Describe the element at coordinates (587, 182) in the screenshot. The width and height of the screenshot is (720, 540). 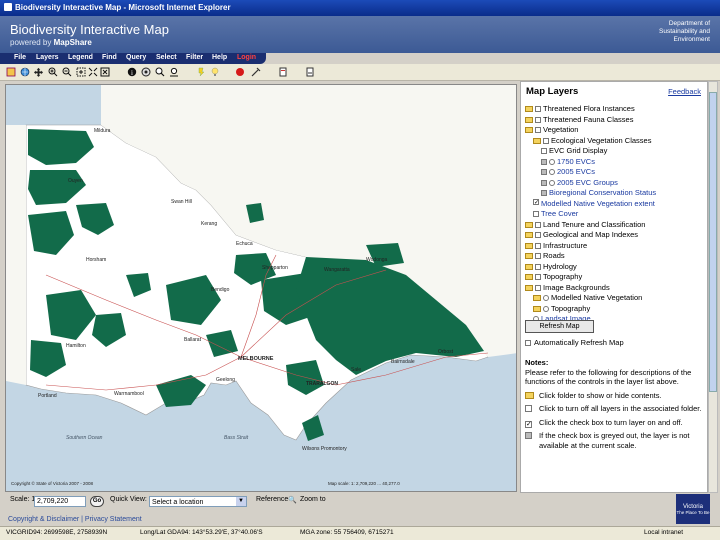
I see `layer-label: 2005 EVC Groups` at that location.